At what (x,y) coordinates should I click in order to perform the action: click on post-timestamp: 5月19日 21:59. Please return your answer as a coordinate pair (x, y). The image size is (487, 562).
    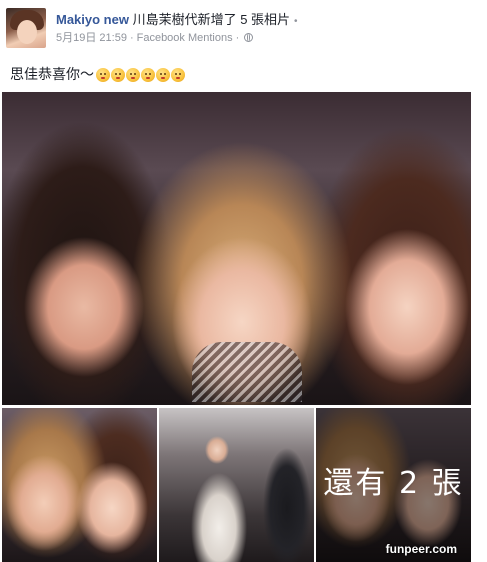
    Looking at the image, I should click on (91, 38).